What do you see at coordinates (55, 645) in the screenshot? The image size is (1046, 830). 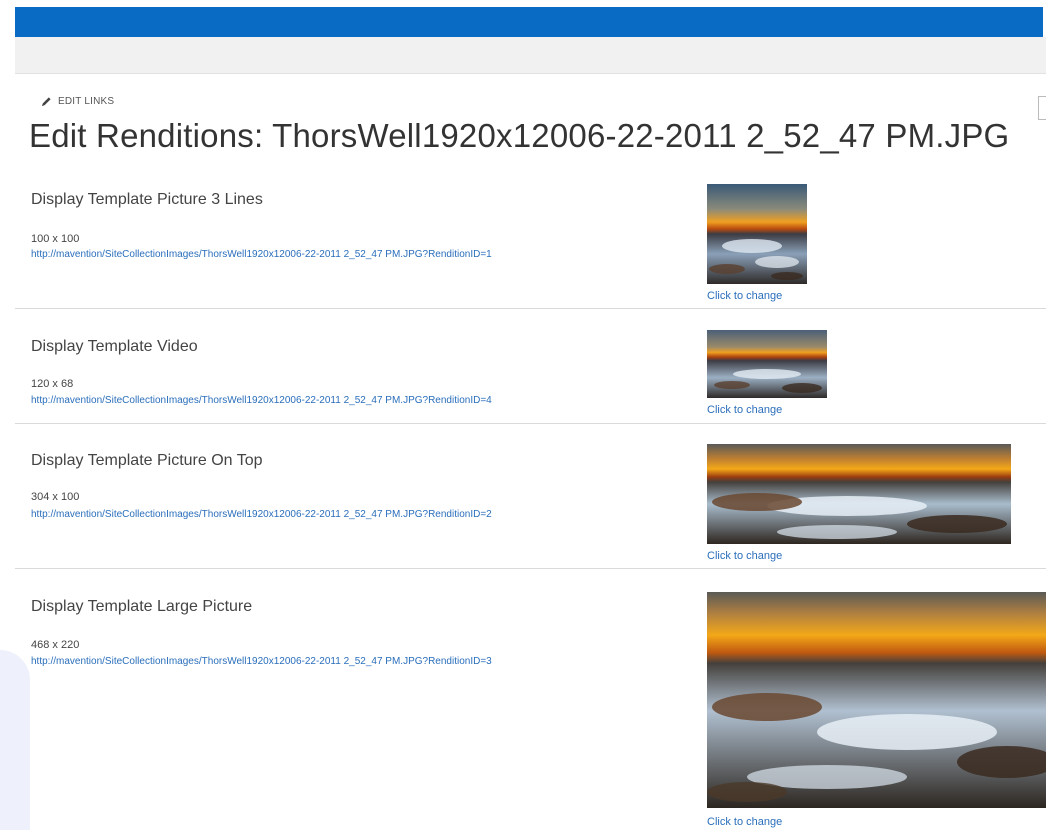 I see `rendition-dimensions: 468 x 220` at bounding box center [55, 645].